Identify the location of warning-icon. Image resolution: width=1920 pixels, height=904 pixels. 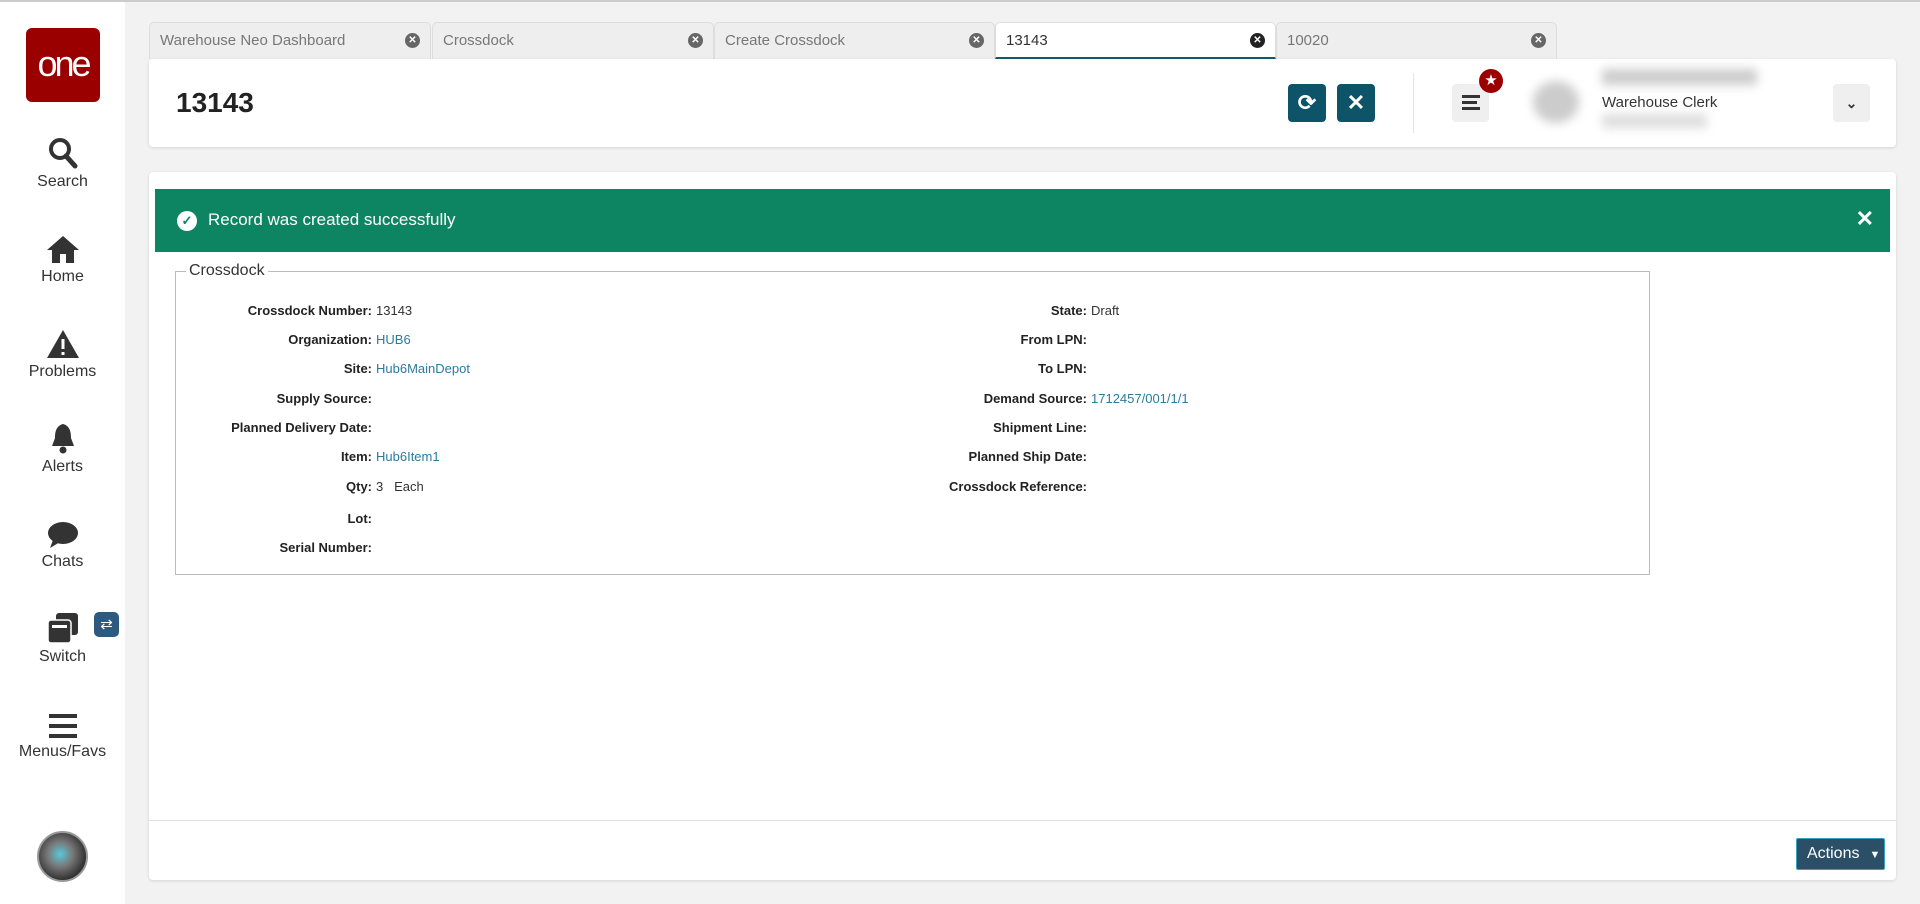
(62, 342).